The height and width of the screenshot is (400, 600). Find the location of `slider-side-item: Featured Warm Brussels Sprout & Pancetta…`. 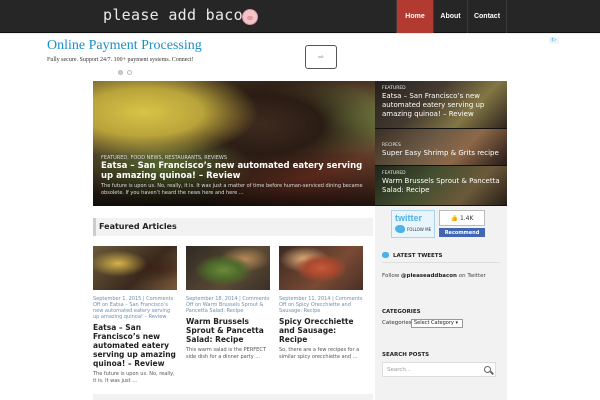

slider-side-item: Featured Warm Brussels Sprout & Pancetta… is located at coordinates (441, 186).